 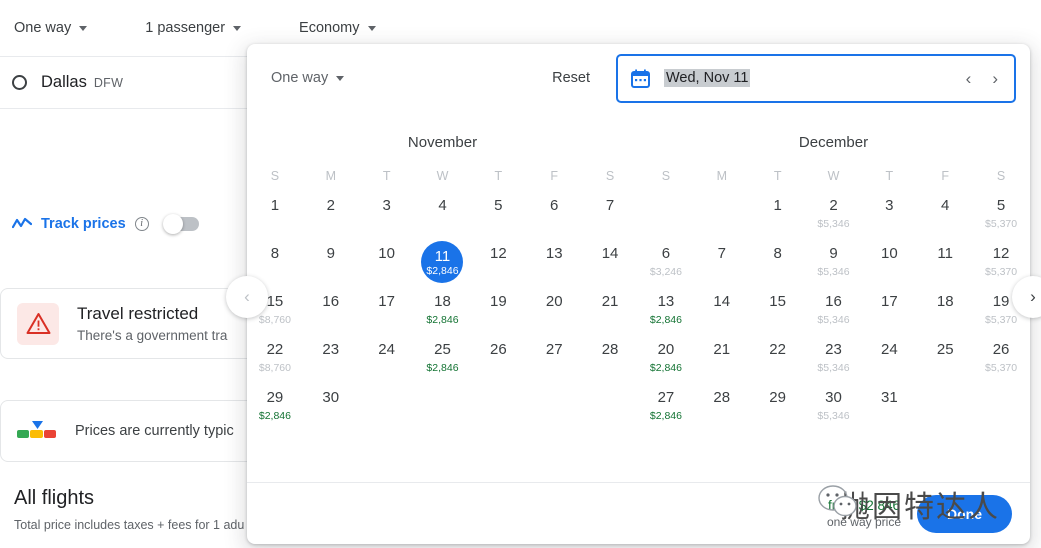 What do you see at coordinates (554, 219) in the screenshot?
I see `calendar-day-6: 6` at bounding box center [554, 219].